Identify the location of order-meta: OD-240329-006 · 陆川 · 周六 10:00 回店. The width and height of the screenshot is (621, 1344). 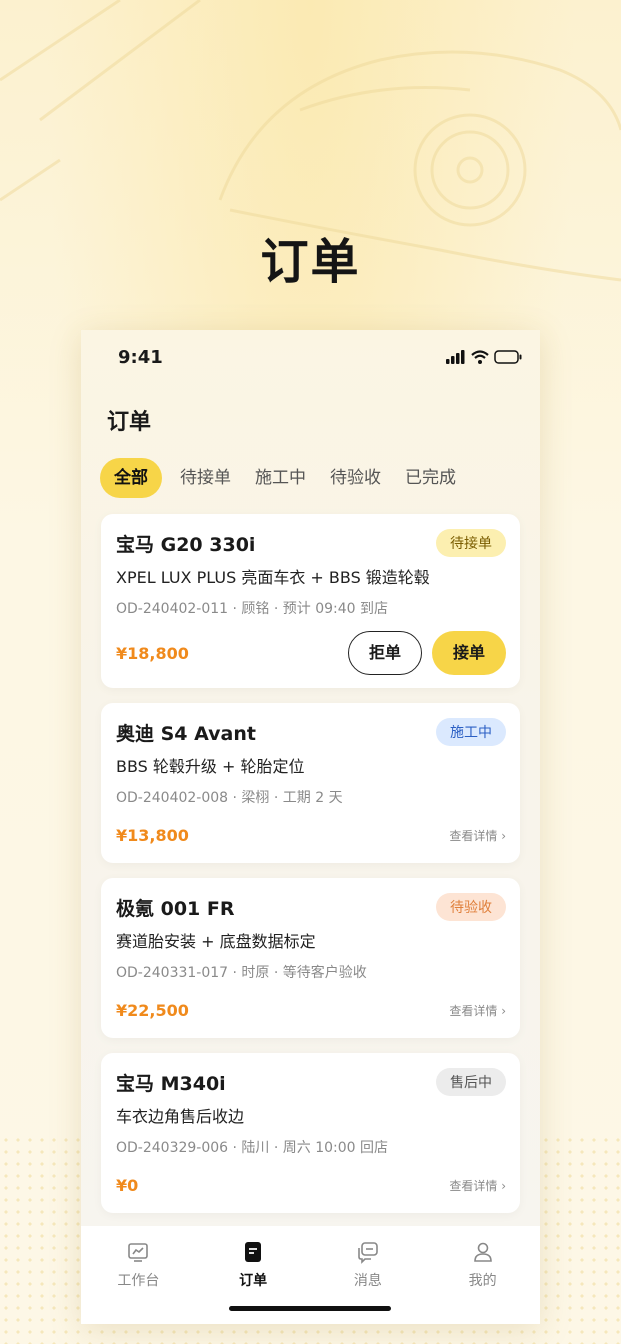
(252, 1148).